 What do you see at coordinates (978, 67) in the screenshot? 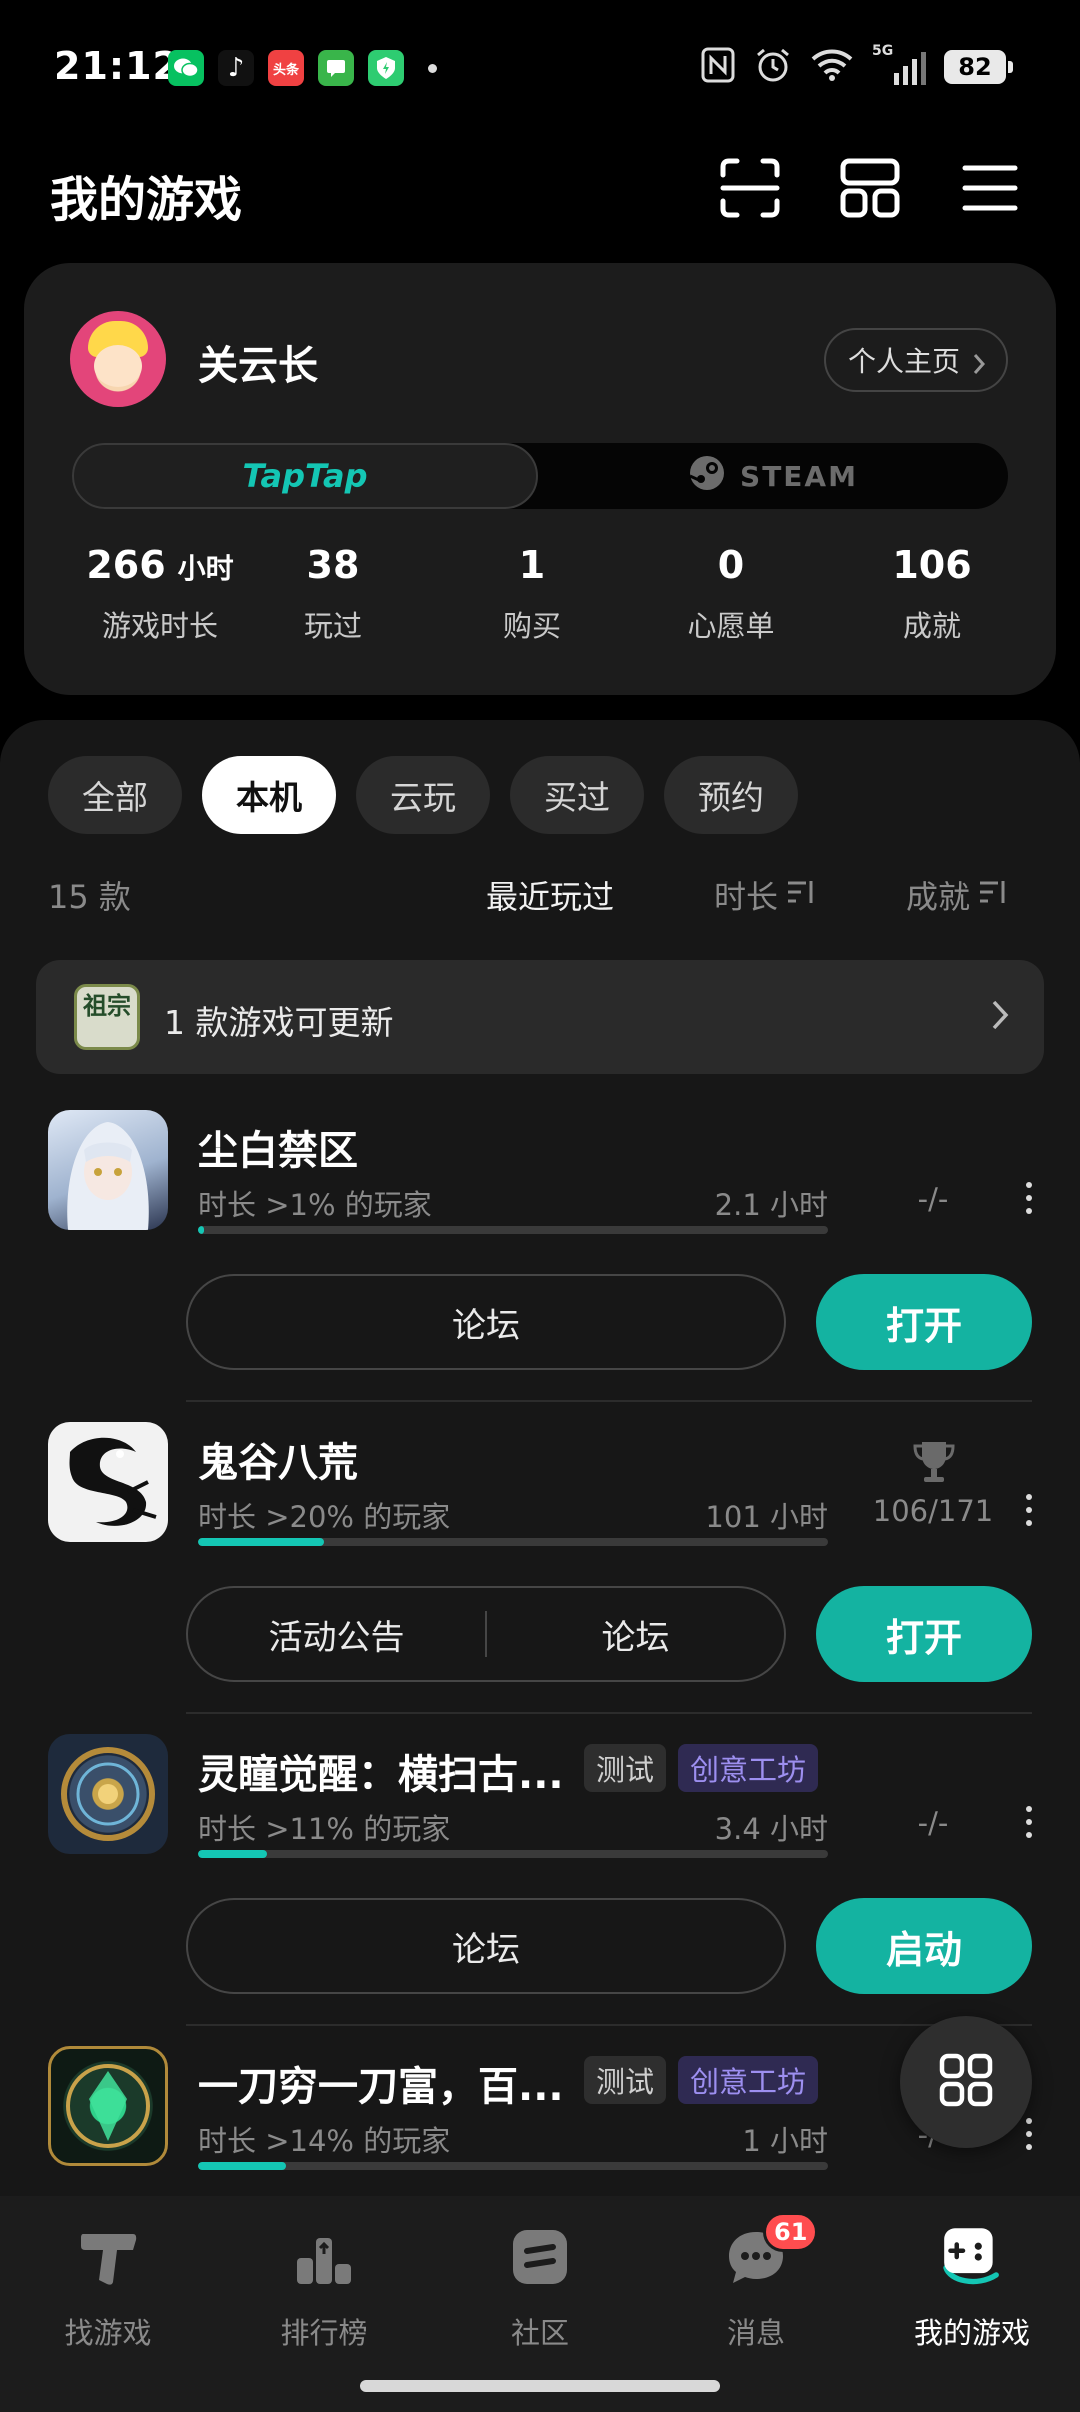
I see `battery-indicator: 82` at bounding box center [978, 67].